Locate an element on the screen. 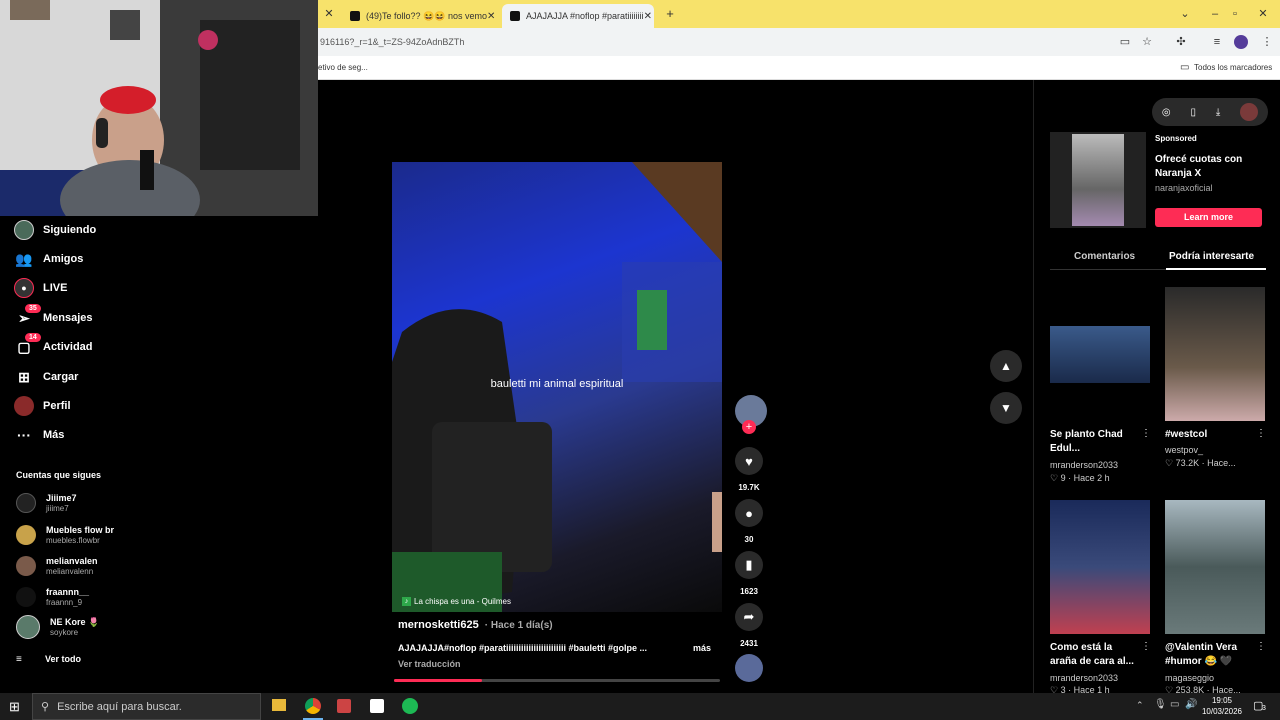 Image resolution: width=1280 pixels, height=720 pixels. menu-icon: ⋮ is located at coordinates (1267, 42).